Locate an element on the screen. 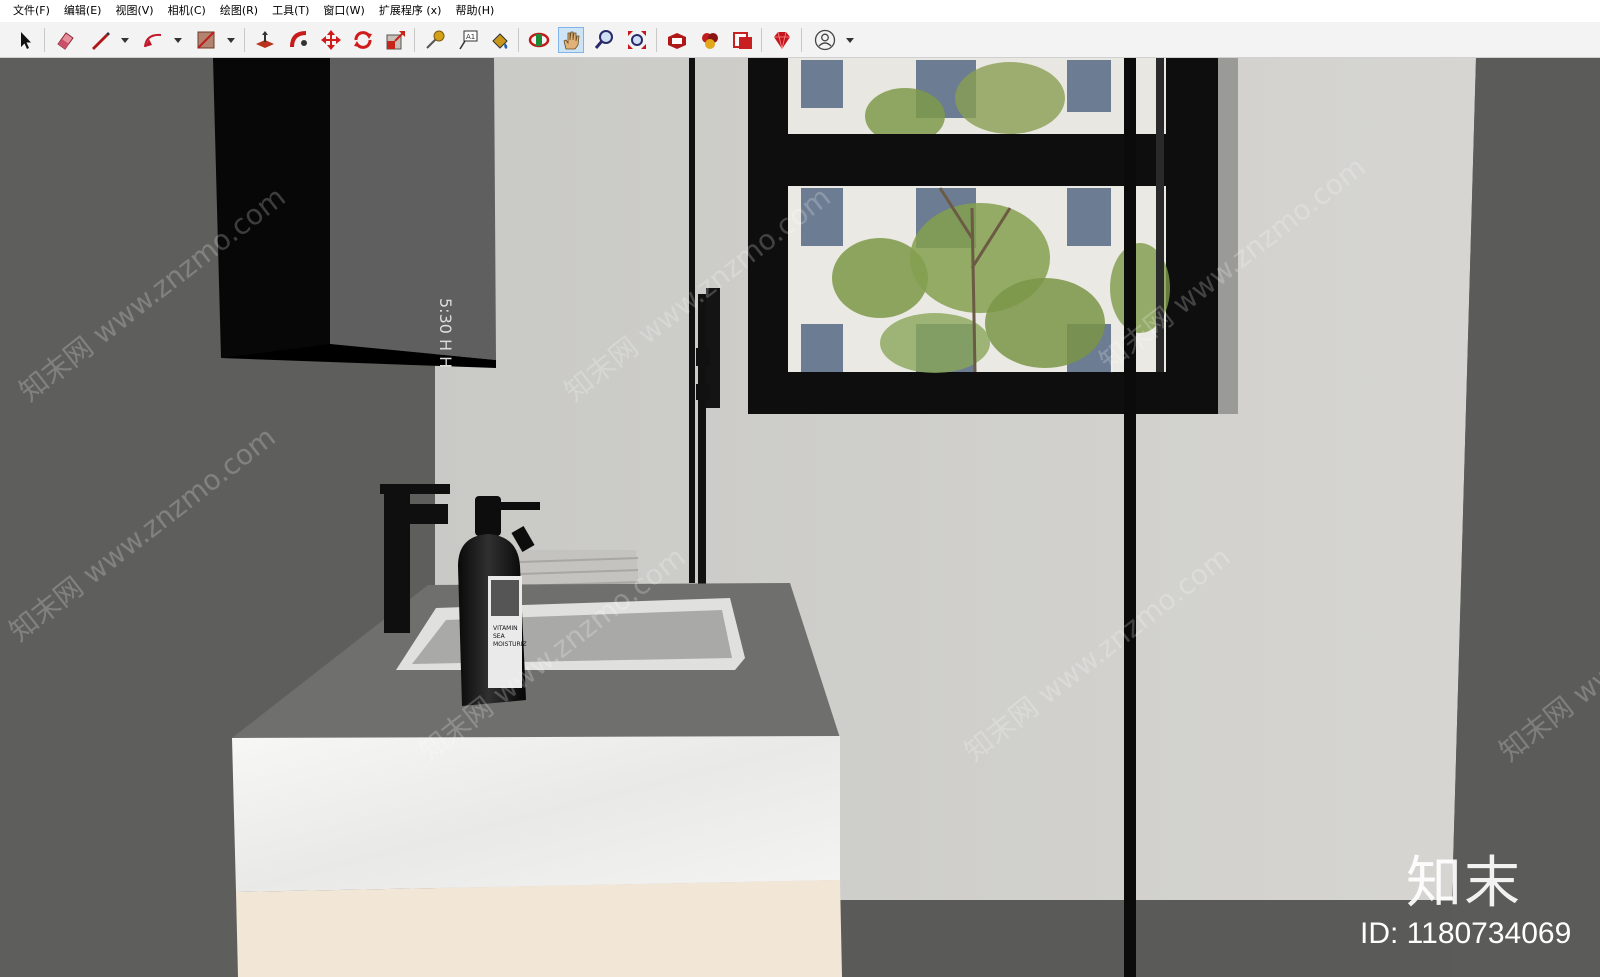 The width and height of the screenshot is (1600, 977). menu-window: 窗口(W) is located at coordinates (343, 11).